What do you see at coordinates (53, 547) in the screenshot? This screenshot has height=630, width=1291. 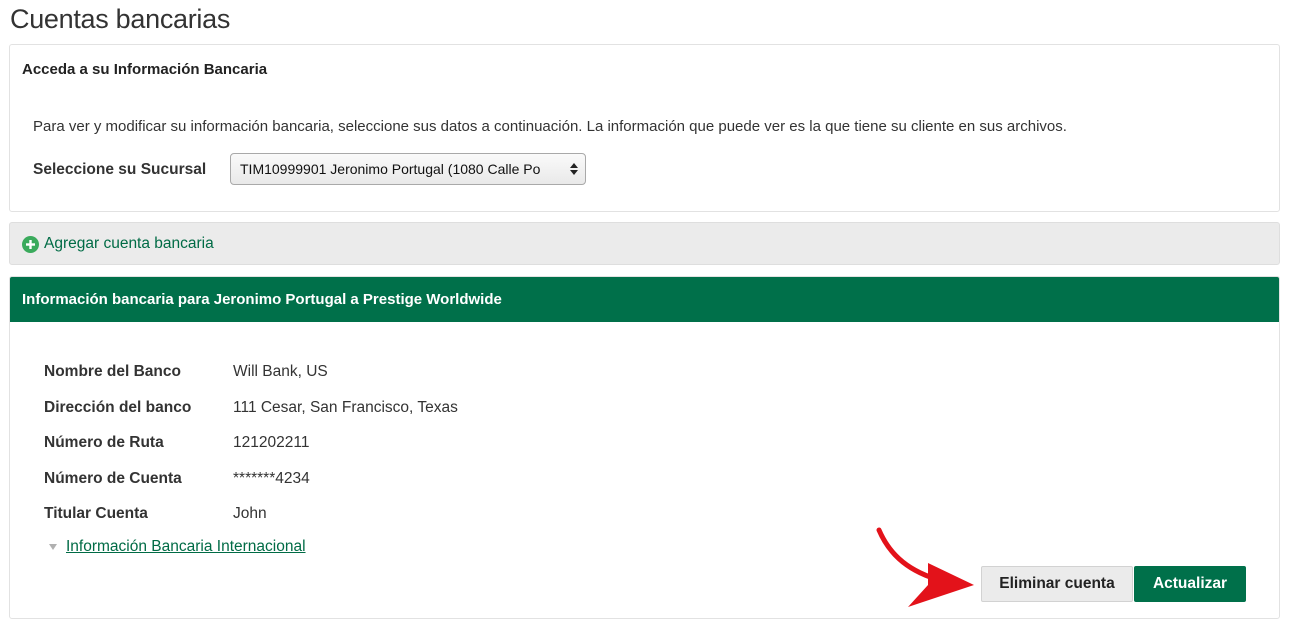 I see `caret-down-icon` at bounding box center [53, 547].